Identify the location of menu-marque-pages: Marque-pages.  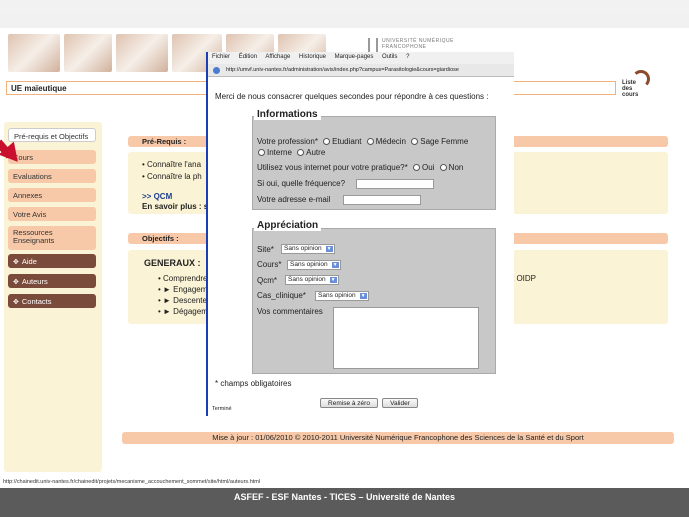
(354, 57).